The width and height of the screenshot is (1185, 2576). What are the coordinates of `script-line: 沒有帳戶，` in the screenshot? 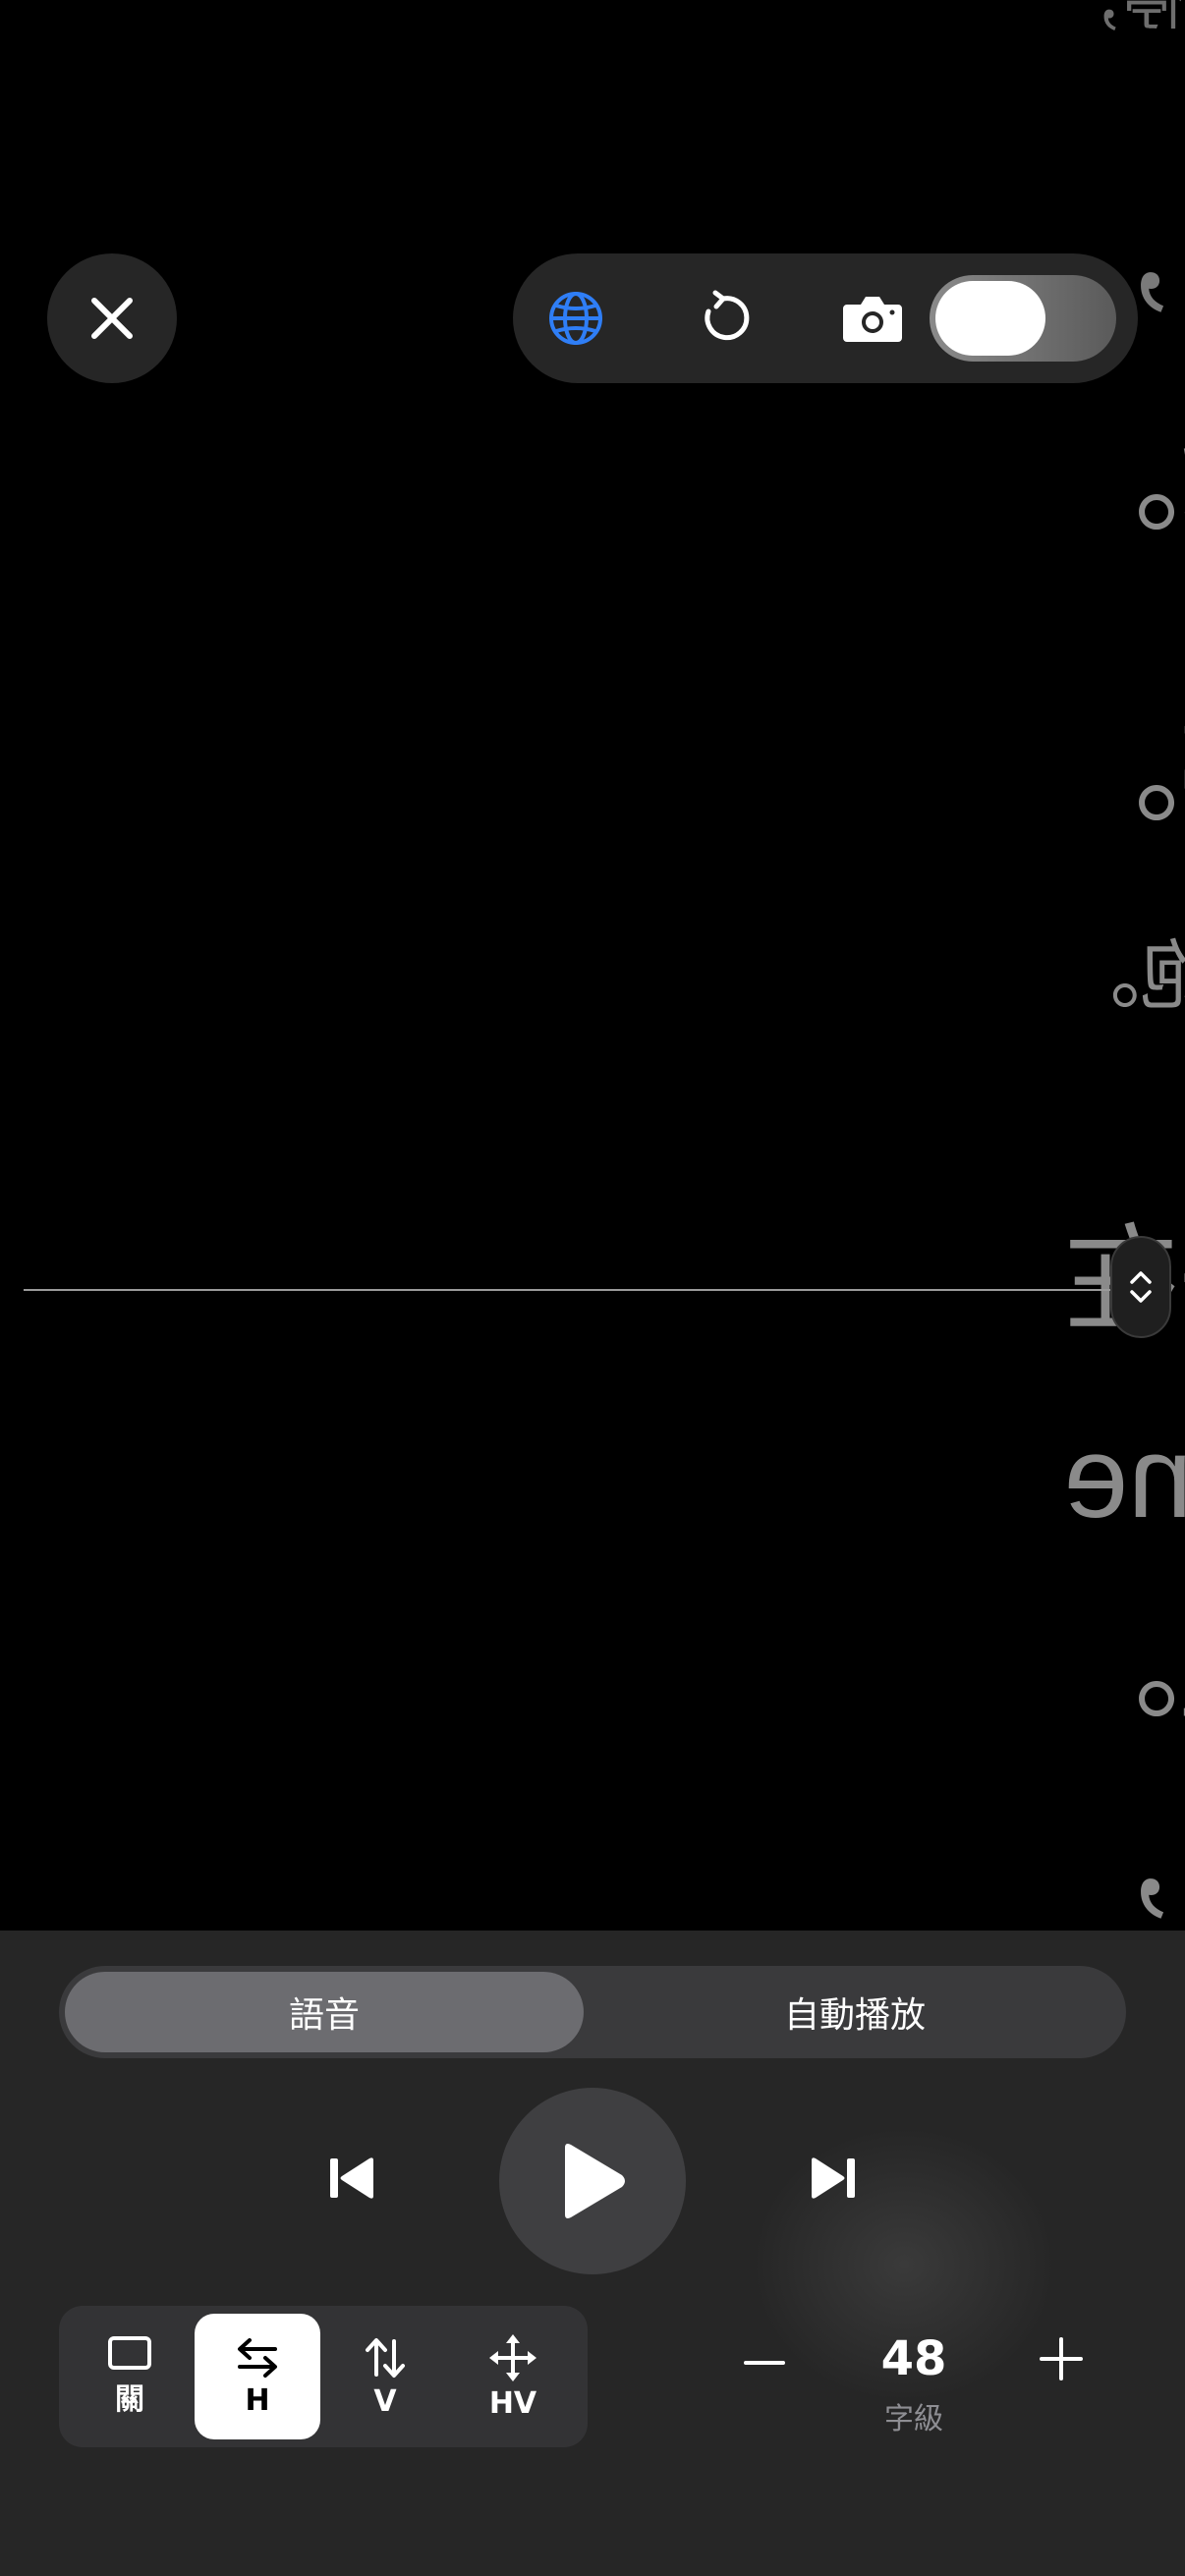 It's located at (1124, 1864).